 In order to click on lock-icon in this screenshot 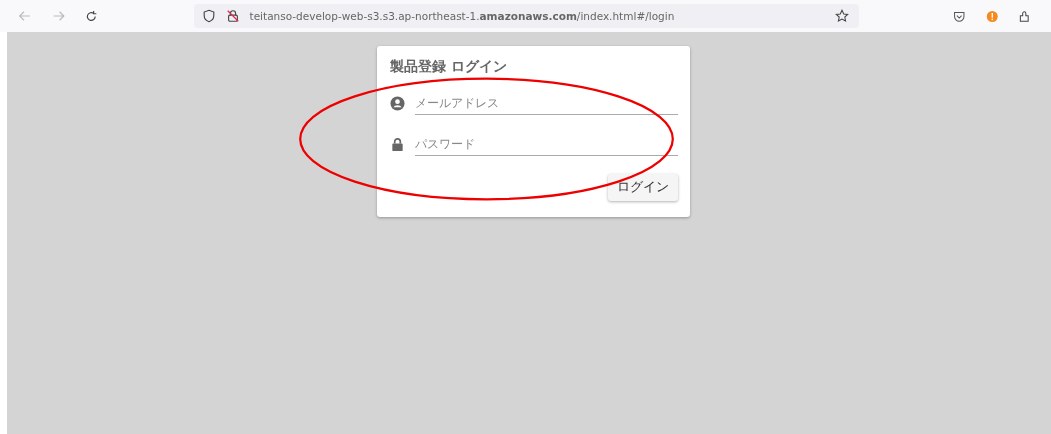, I will do `click(397, 144)`.